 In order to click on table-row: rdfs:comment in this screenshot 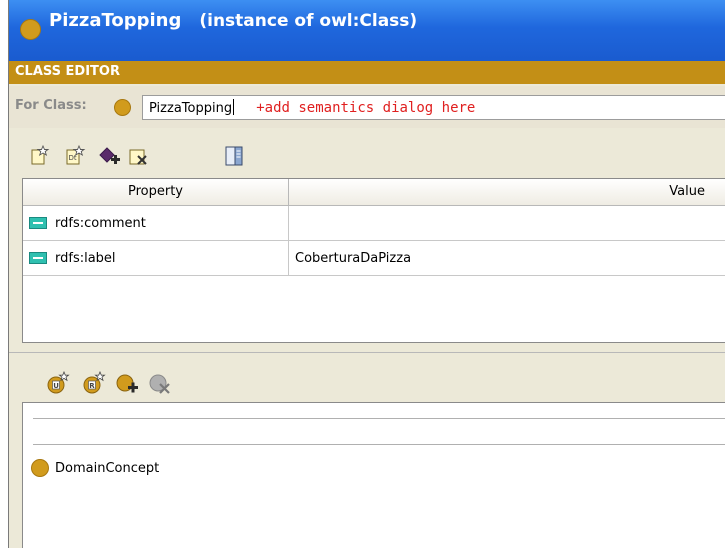, I will do `click(374, 223)`.